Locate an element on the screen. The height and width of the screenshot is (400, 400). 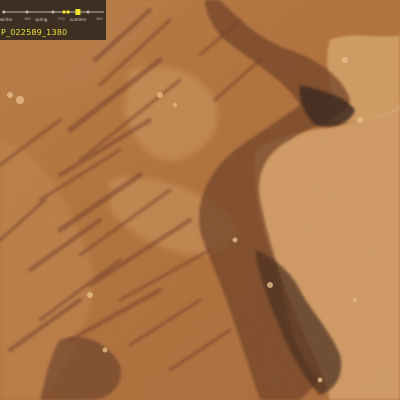
timeline-marker-dot-b is located at coordinates (68, 12).